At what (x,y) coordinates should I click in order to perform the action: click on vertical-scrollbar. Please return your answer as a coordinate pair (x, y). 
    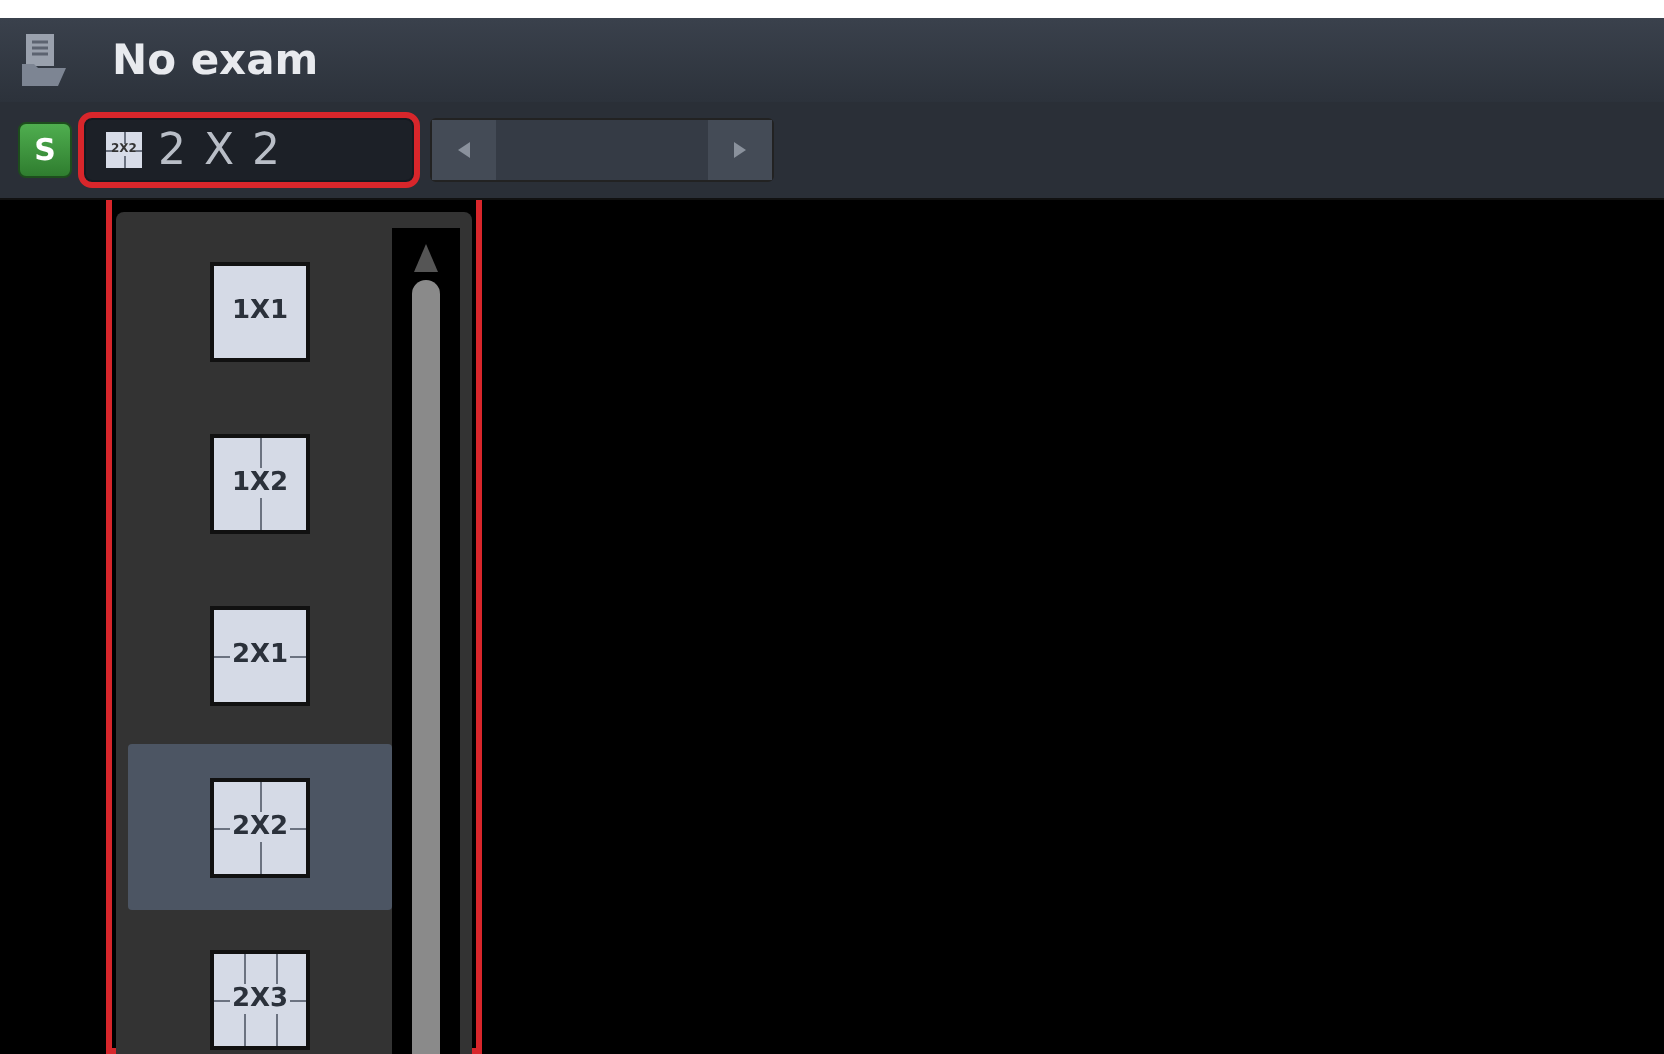
    Looking at the image, I should click on (426, 641).